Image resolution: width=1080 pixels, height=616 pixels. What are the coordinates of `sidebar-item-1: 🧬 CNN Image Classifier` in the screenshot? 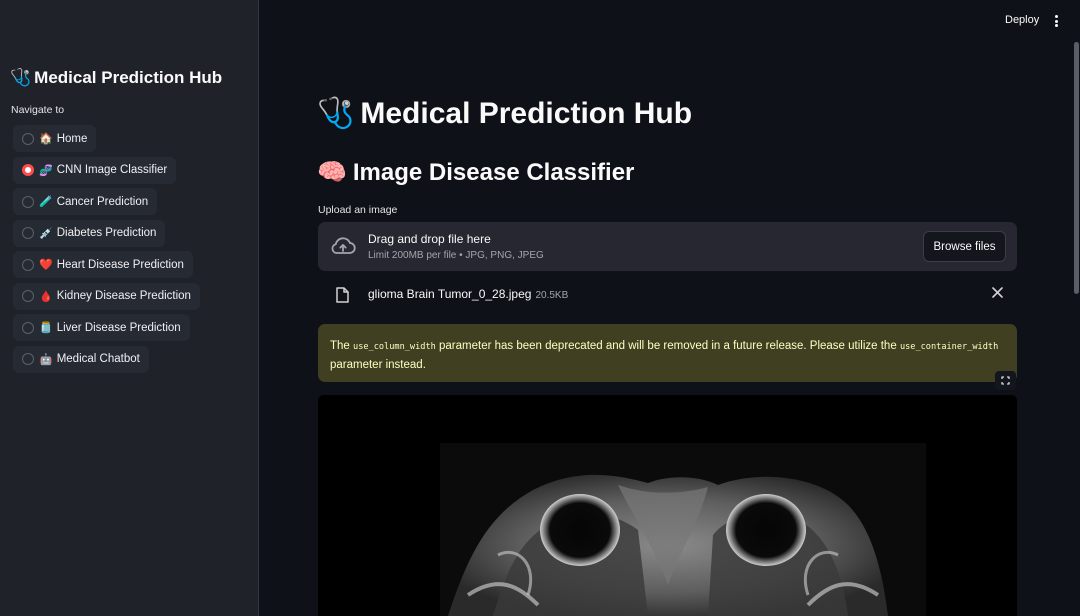 It's located at (95, 170).